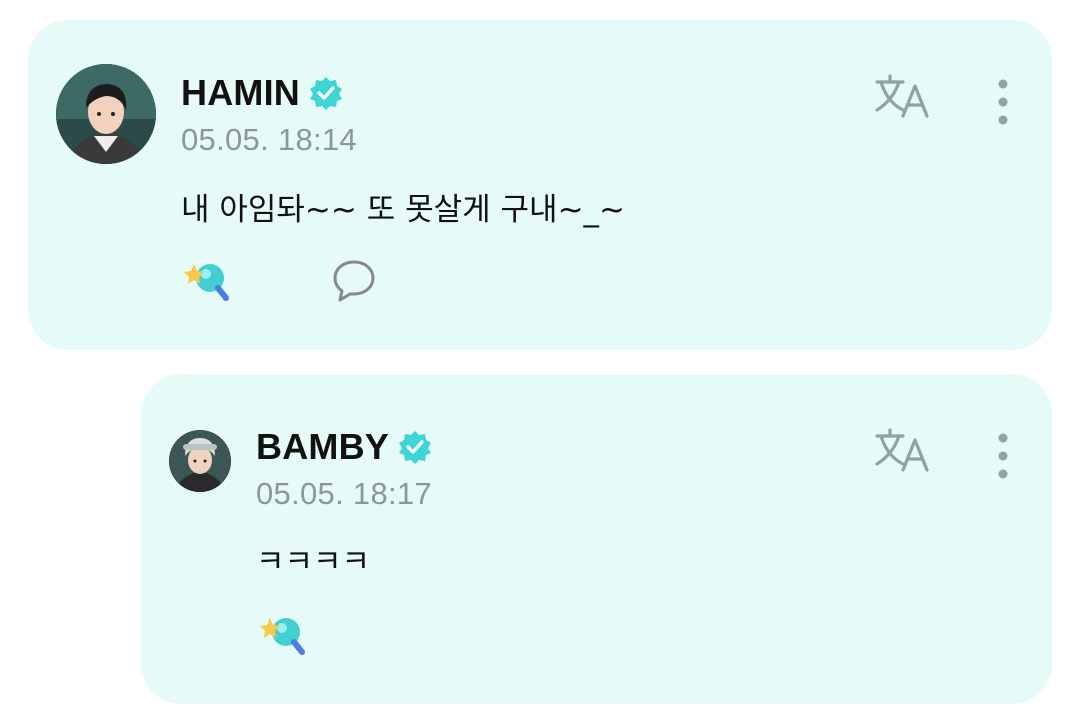 The image size is (1080, 720). What do you see at coordinates (269, 139) in the screenshot?
I see `post-timestamp: 05.05. 18:14` at bounding box center [269, 139].